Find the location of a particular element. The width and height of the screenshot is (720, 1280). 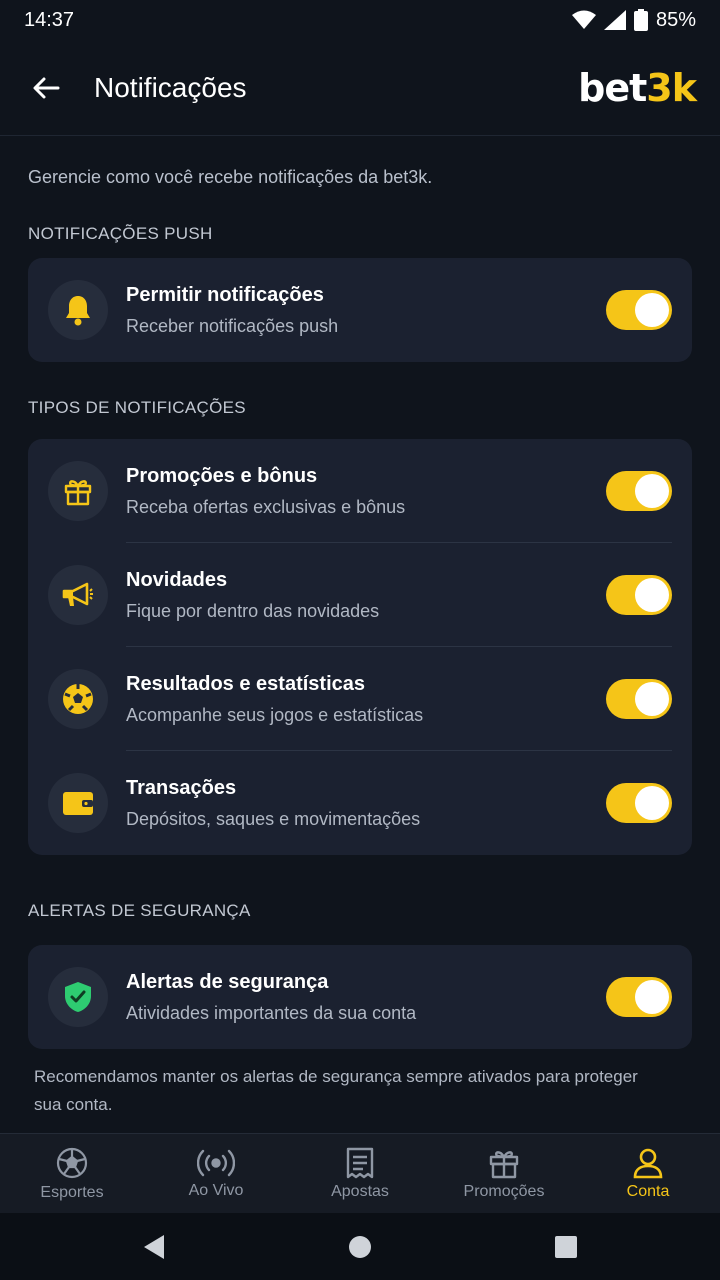

row-subtitle: Depósitos, saques e movimentações is located at coordinates (273, 818).